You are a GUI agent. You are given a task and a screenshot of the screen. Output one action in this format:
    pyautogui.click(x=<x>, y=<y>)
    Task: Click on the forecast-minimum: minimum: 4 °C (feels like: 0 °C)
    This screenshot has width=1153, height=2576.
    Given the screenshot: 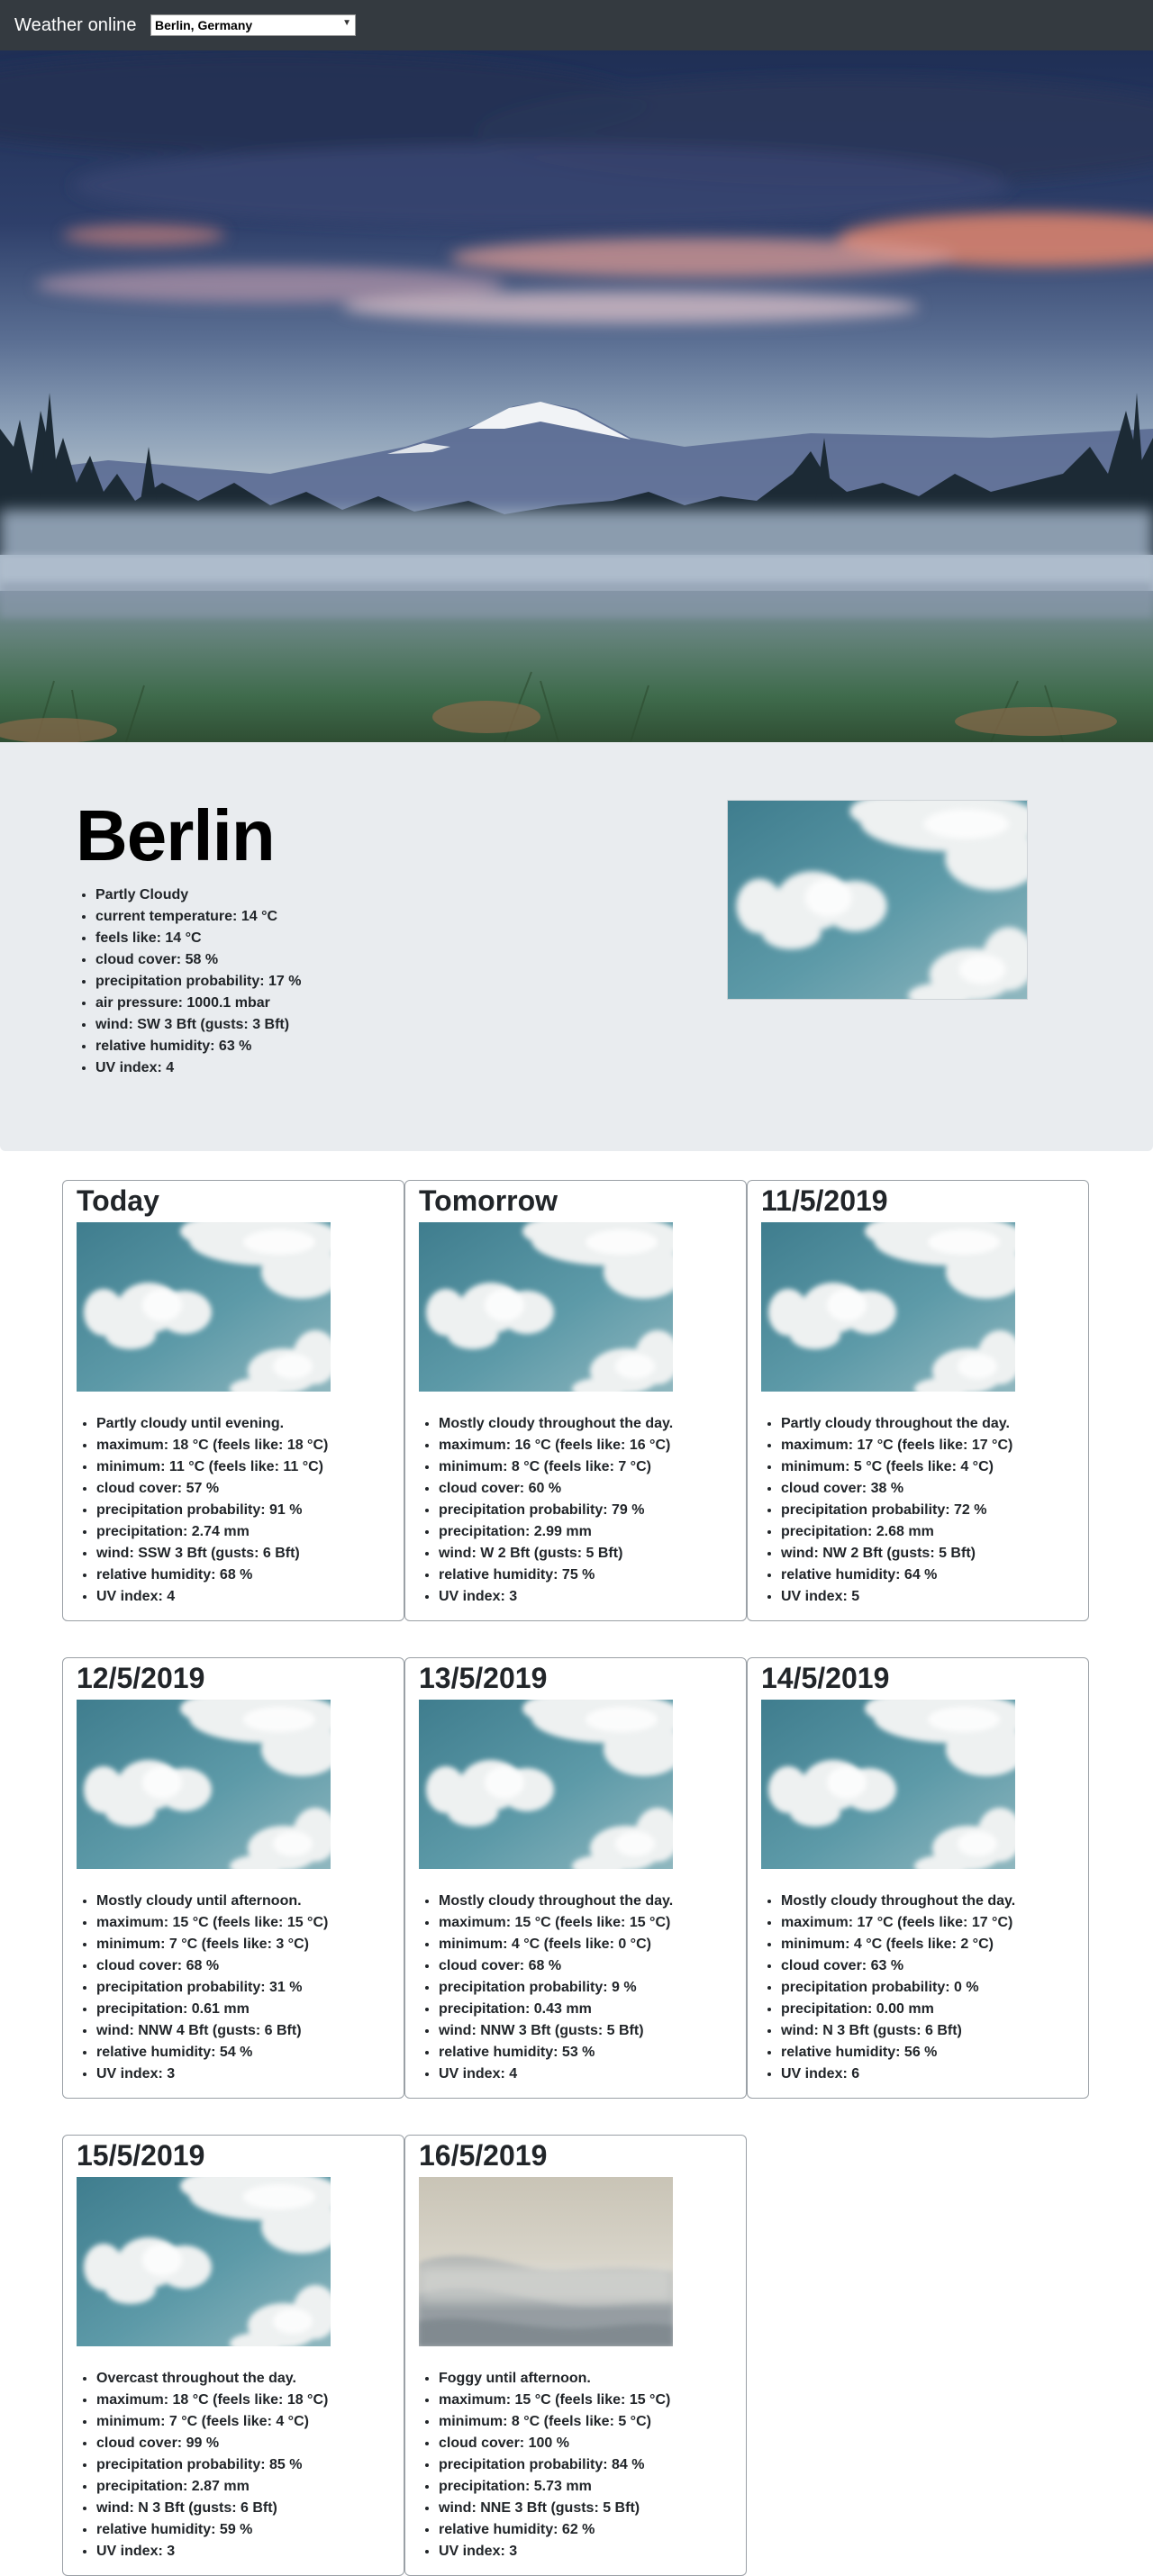 What is the action you would take?
    pyautogui.click(x=556, y=1944)
    